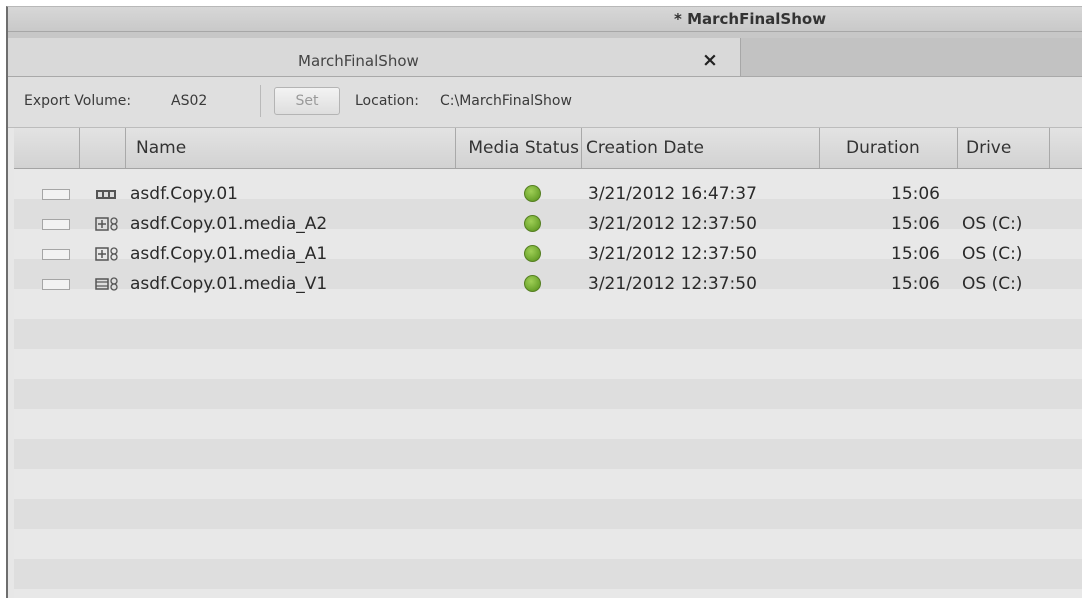 The image size is (1082, 598). What do you see at coordinates (307, 101) in the screenshot?
I see `set-button: Set` at bounding box center [307, 101].